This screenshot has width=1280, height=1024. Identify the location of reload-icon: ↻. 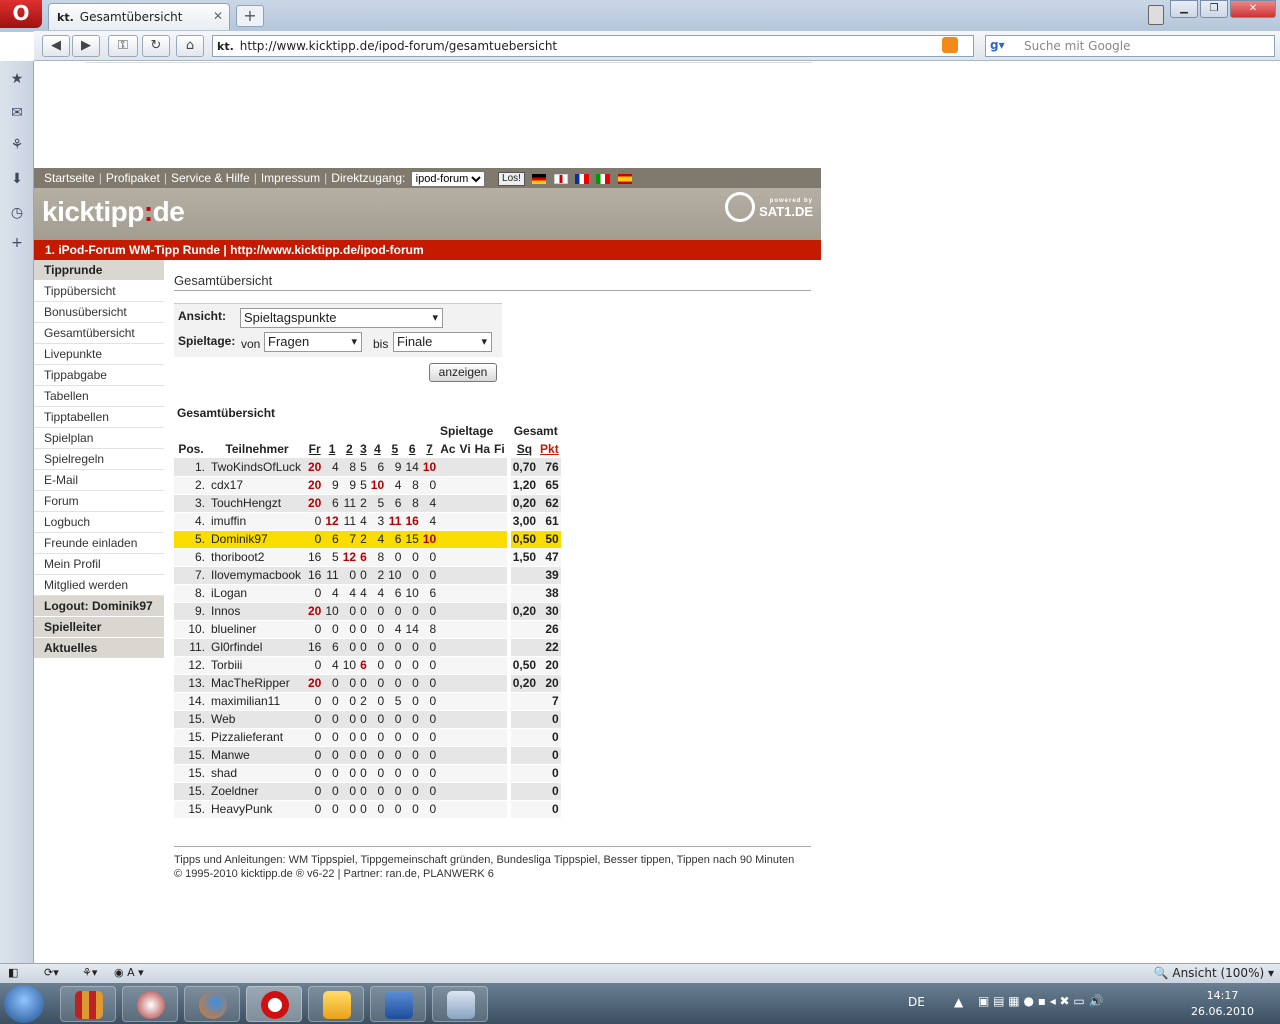
(156, 46).